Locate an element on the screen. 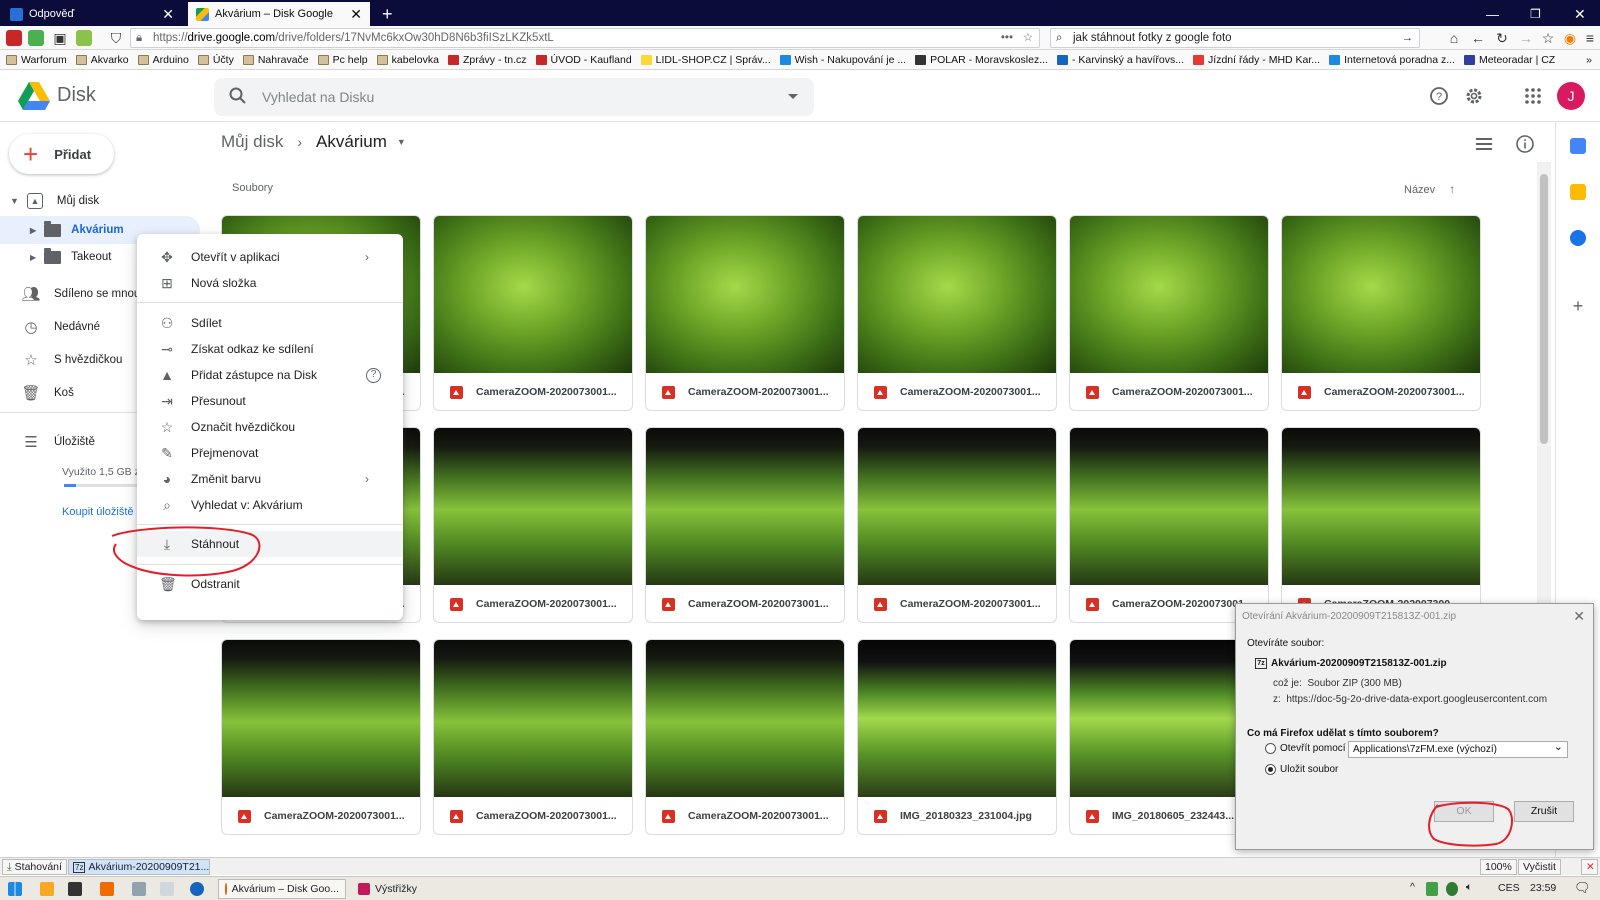  forward-icon: → is located at coordinates (1526, 38).